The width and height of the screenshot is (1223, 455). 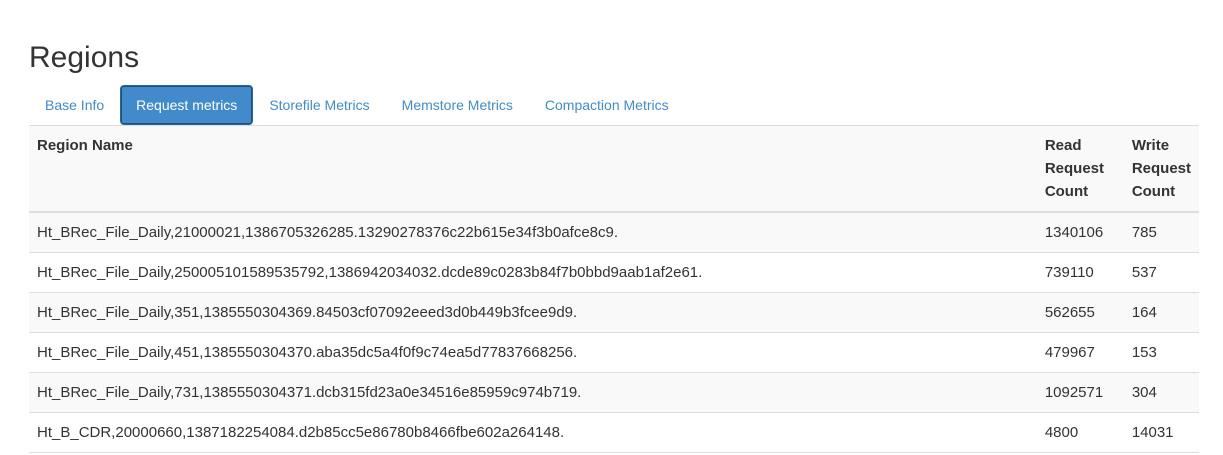 I want to click on cell-write-request-count: 537, so click(x=1161, y=272).